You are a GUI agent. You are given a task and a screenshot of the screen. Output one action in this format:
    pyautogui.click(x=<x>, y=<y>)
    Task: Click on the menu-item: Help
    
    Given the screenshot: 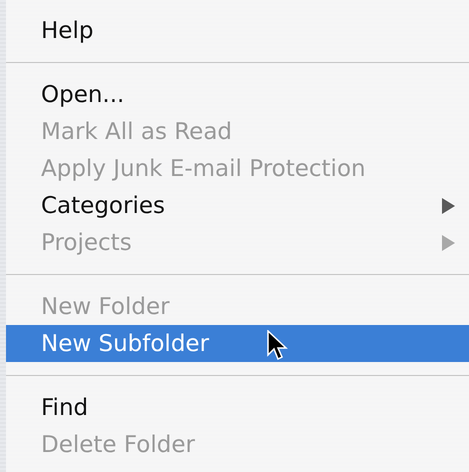 What is the action you would take?
    pyautogui.click(x=237, y=30)
    